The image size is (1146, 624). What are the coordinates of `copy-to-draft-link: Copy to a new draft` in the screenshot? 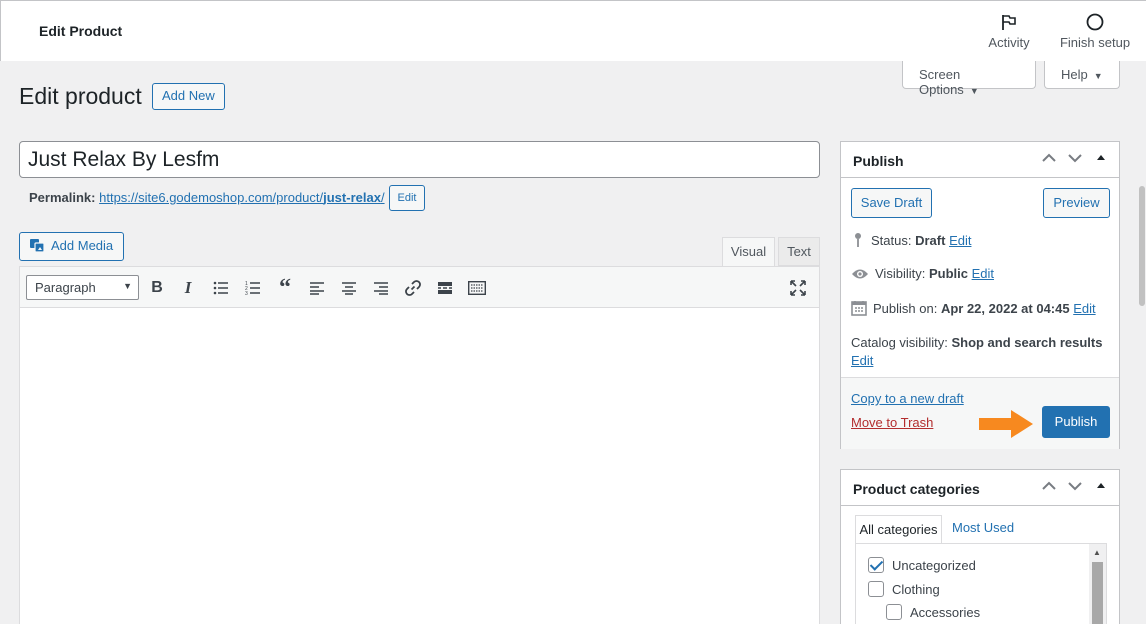 It's located at (907, 398).